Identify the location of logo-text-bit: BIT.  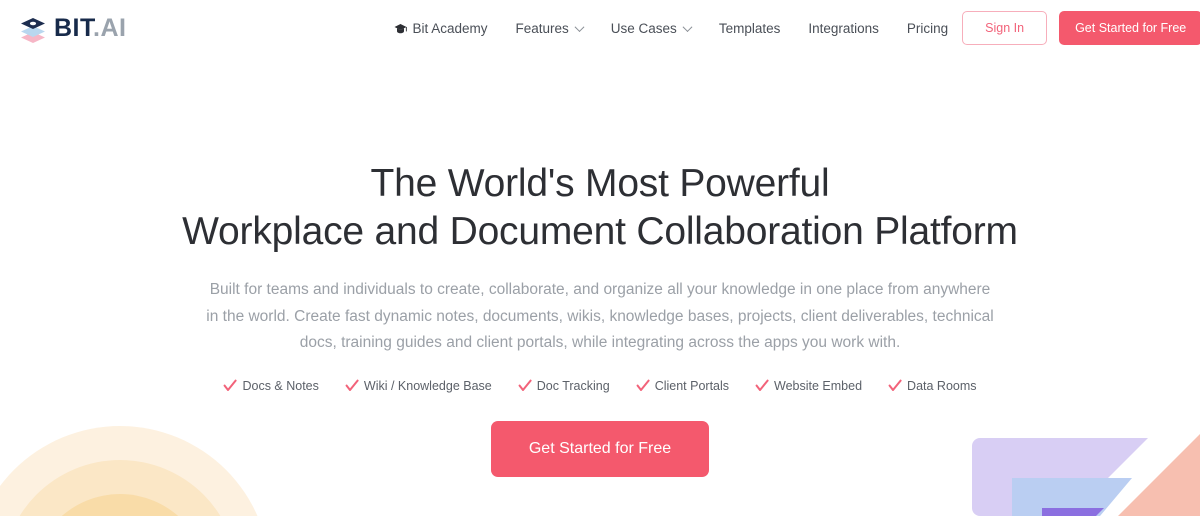
(73, 27).